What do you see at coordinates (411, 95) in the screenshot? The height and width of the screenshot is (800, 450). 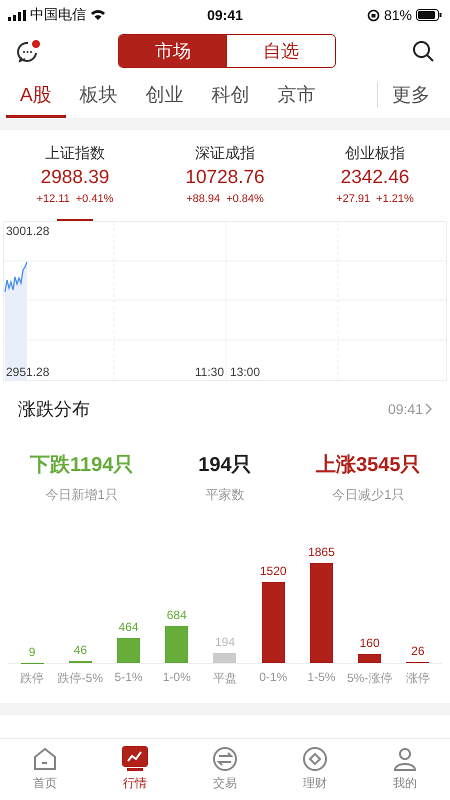 I see `more-tab: 更多` at bounding box center [411, 95].